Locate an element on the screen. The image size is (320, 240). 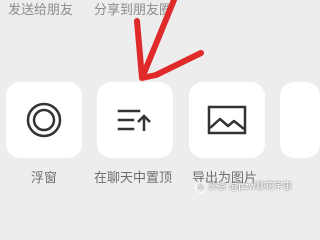
floating-window-icon is located at coordinates (44, 120).